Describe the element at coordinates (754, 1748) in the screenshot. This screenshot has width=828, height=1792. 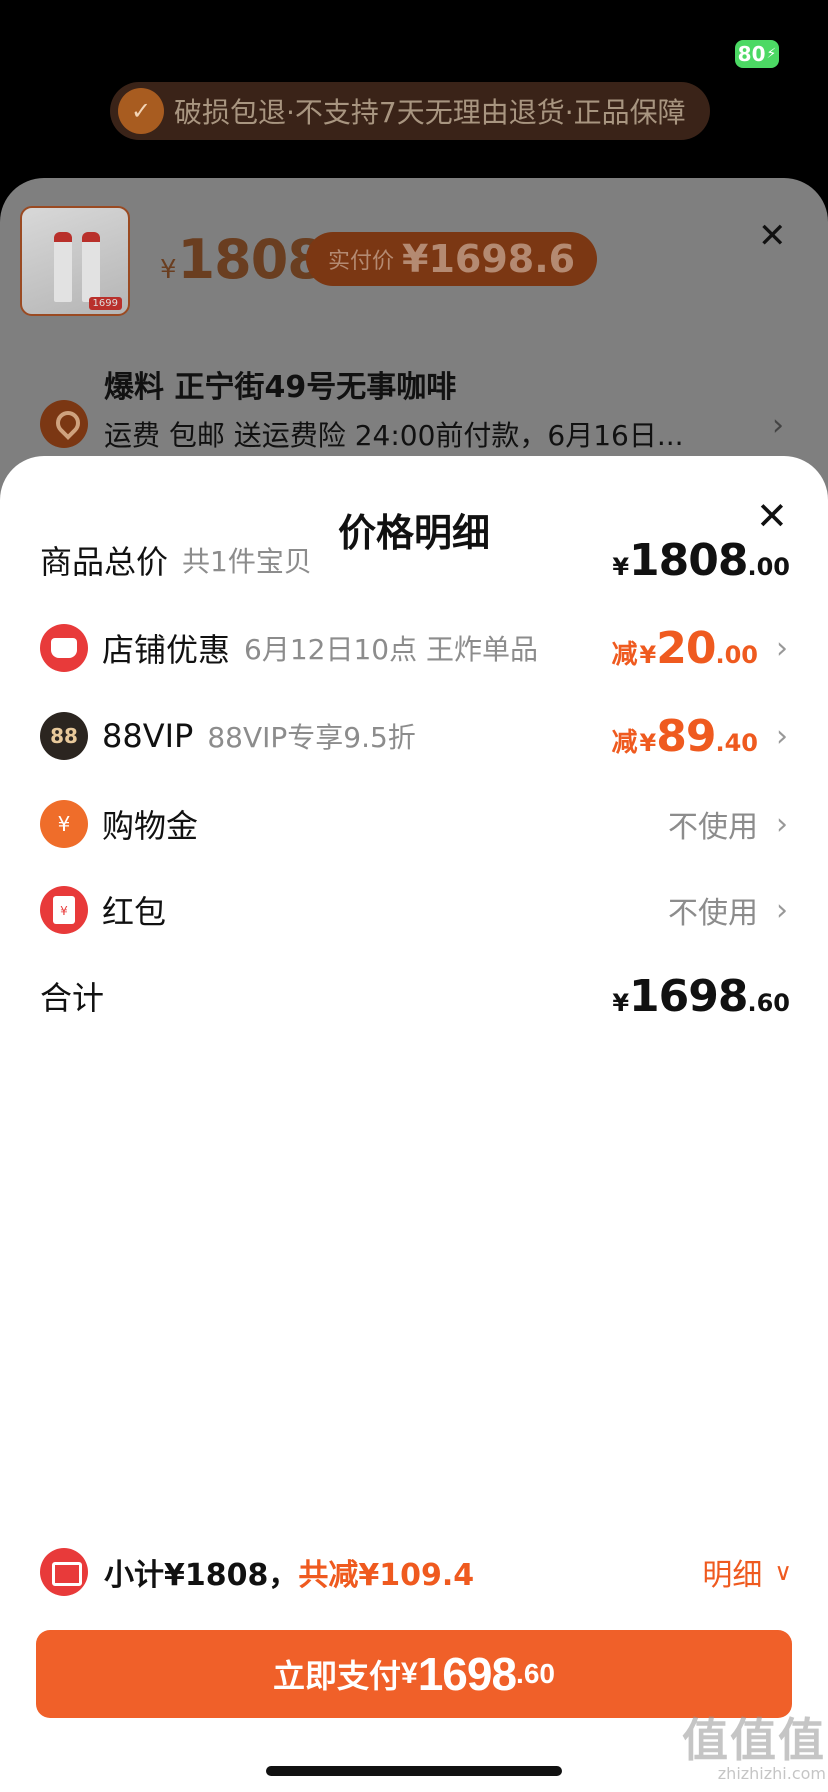
I see `watermark: 值值值 zhizhizhi.com` at that location.